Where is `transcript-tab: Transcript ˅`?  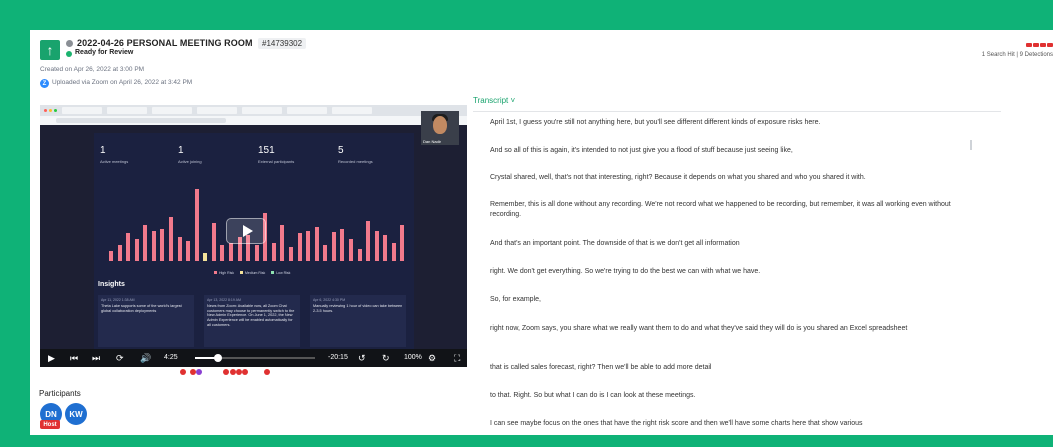 transcript-tab: Transcript ˅ is located at coordinates (494, 100).